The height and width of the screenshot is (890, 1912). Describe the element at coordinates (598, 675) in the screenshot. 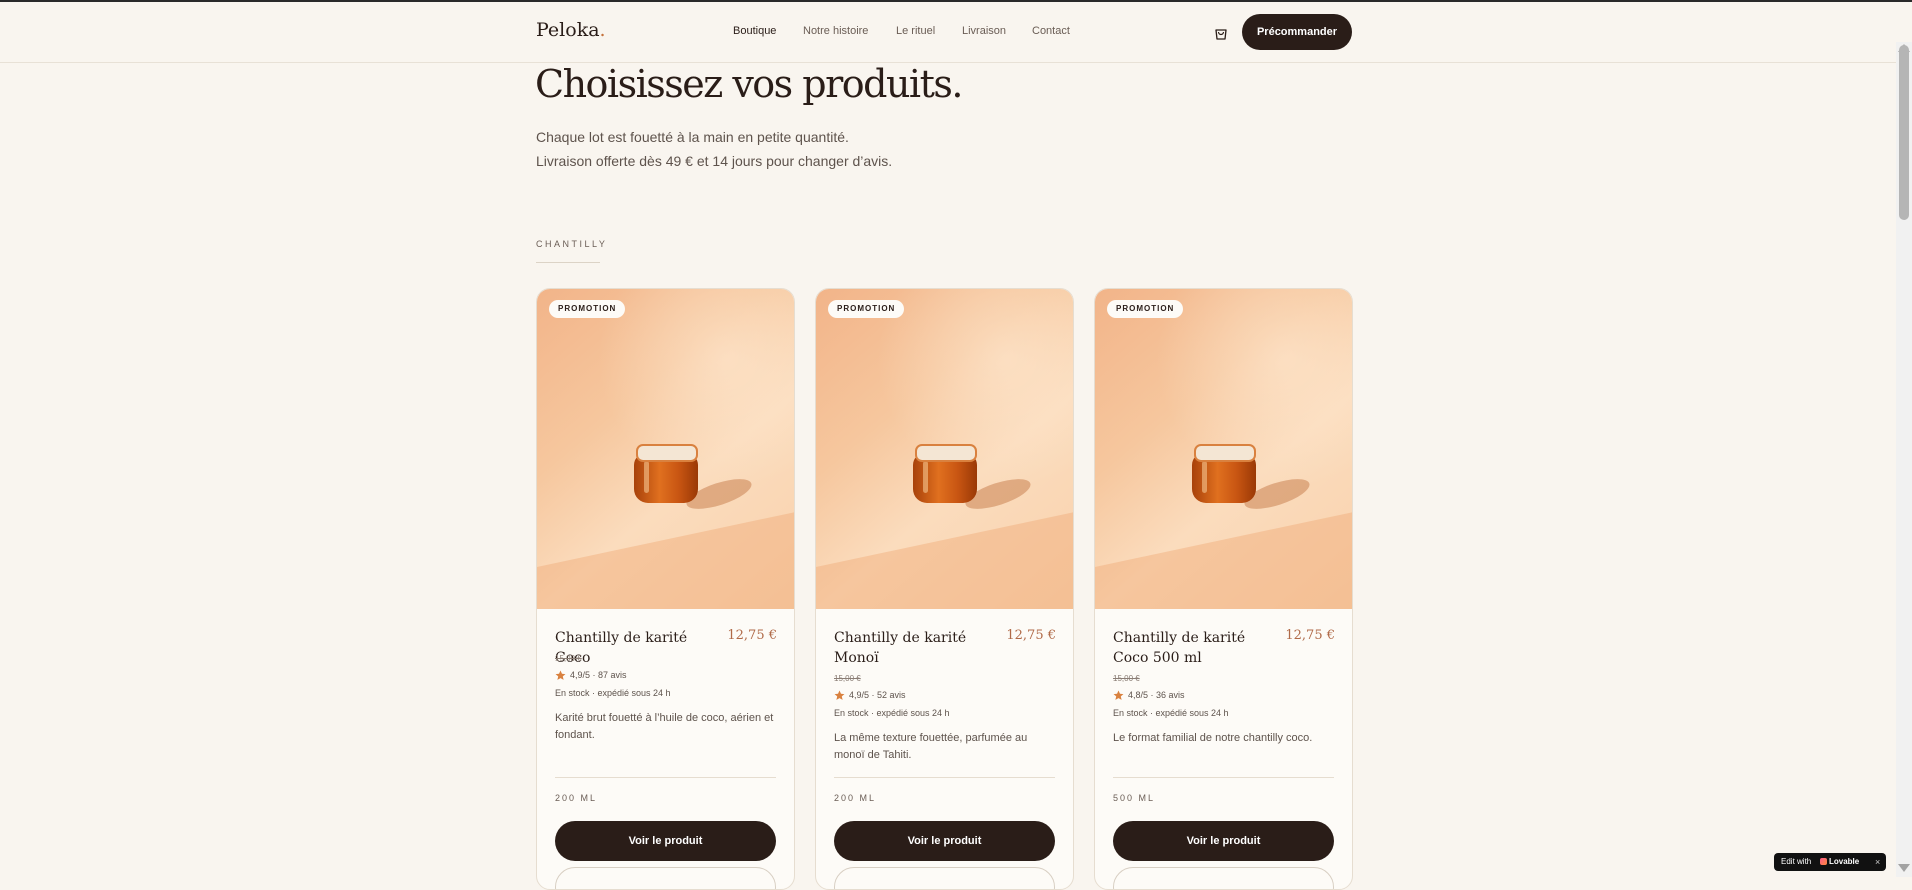

I see `rating-text: 4,9/5 · 87 avis` at that location.